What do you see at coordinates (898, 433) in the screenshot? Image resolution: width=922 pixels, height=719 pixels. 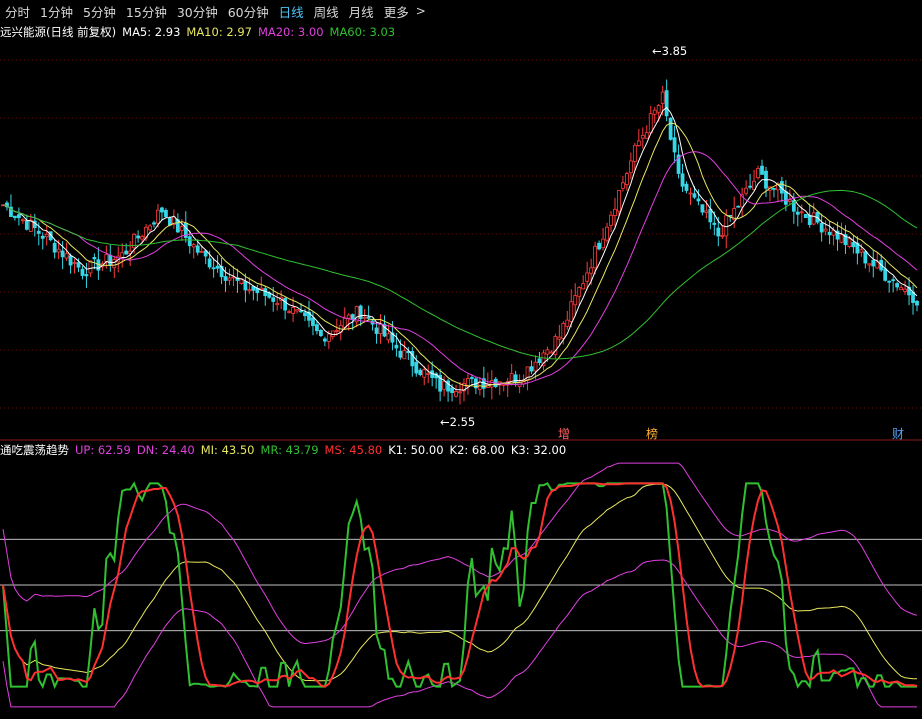 I see `event-badge-2: 财` at bounding box center [898, 433].